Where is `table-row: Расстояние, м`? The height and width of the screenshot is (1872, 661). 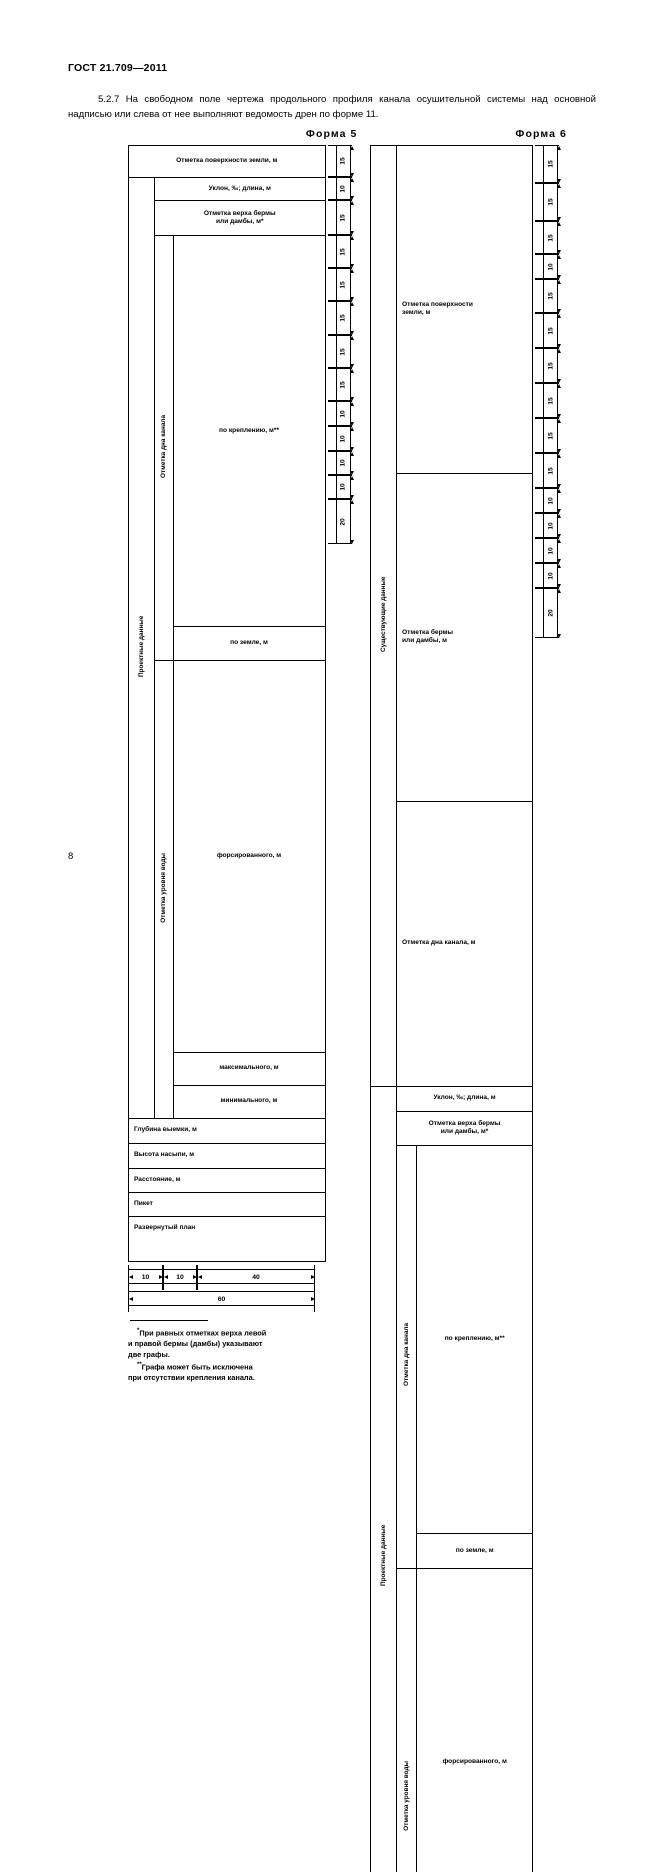 table-row: Расстояние, м is located at coordinates (227, 1180).